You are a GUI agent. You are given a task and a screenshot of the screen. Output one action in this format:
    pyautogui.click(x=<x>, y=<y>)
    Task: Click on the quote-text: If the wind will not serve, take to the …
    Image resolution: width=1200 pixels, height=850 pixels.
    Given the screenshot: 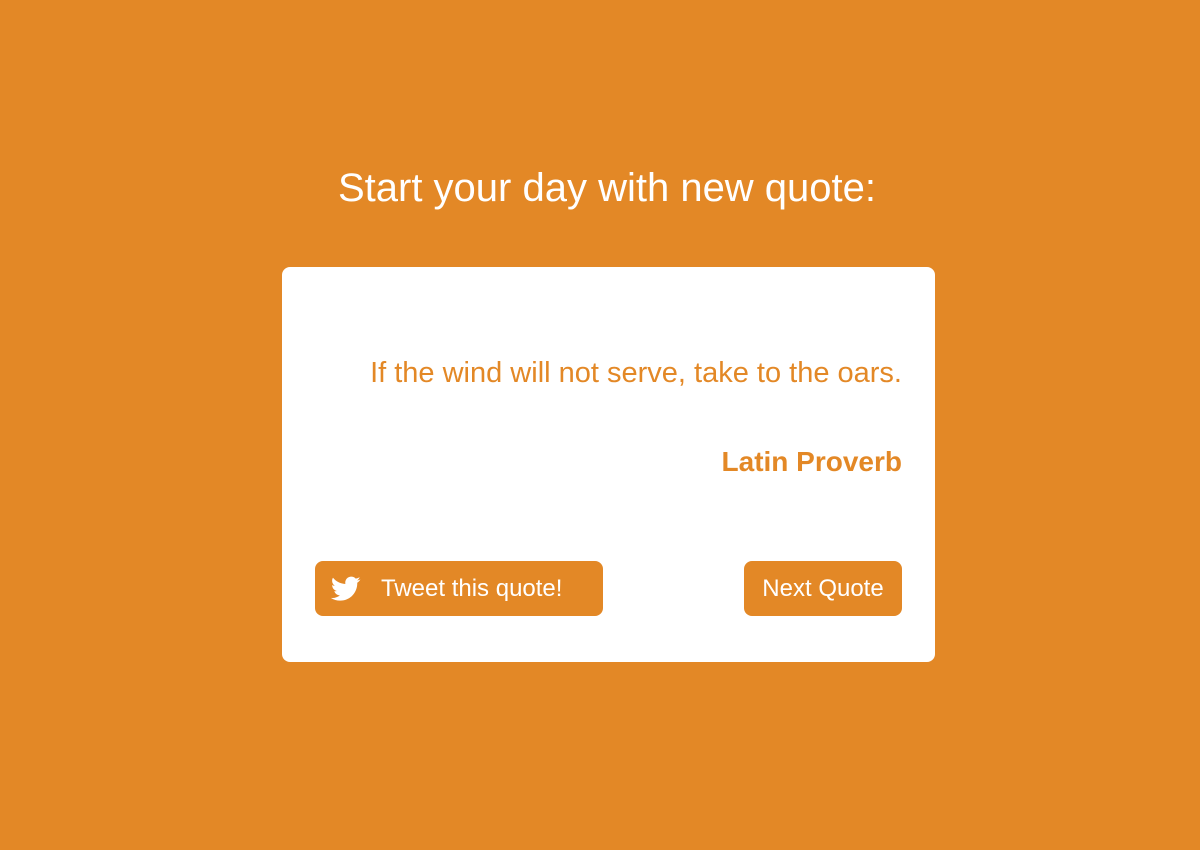 What is the action you would take?
    pyautogui.click(x=636, y=373)
    